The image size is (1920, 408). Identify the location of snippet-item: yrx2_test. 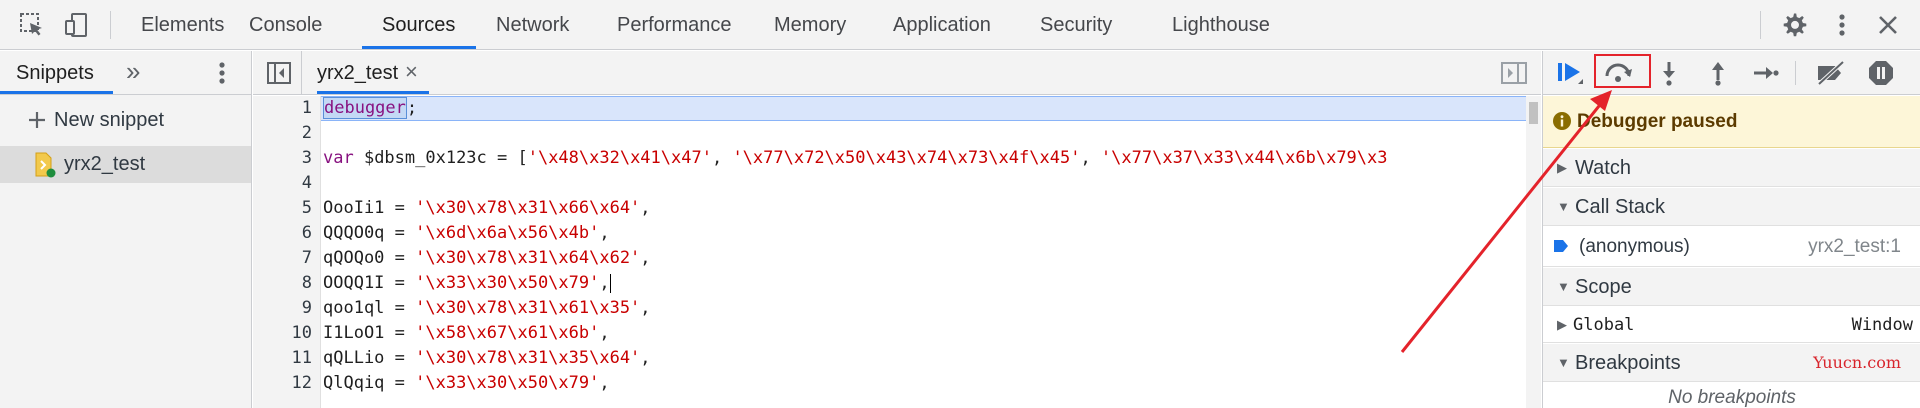
(125, 164).